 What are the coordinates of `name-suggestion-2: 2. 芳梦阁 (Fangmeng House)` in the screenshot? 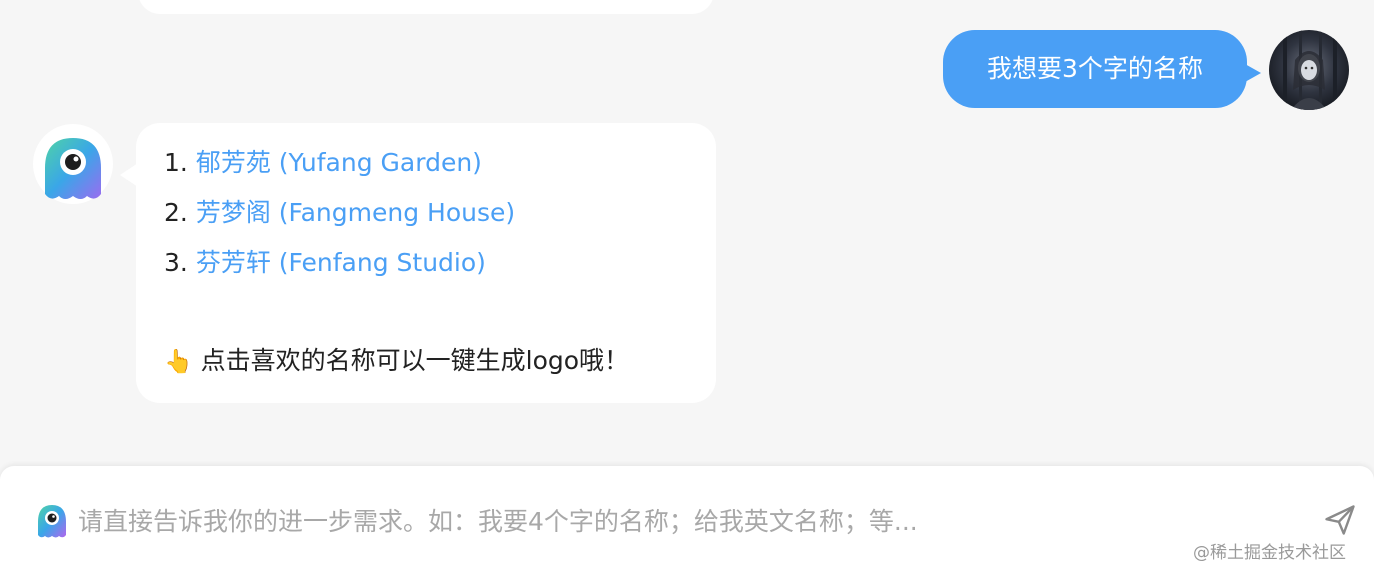 It's located at (440, 220).